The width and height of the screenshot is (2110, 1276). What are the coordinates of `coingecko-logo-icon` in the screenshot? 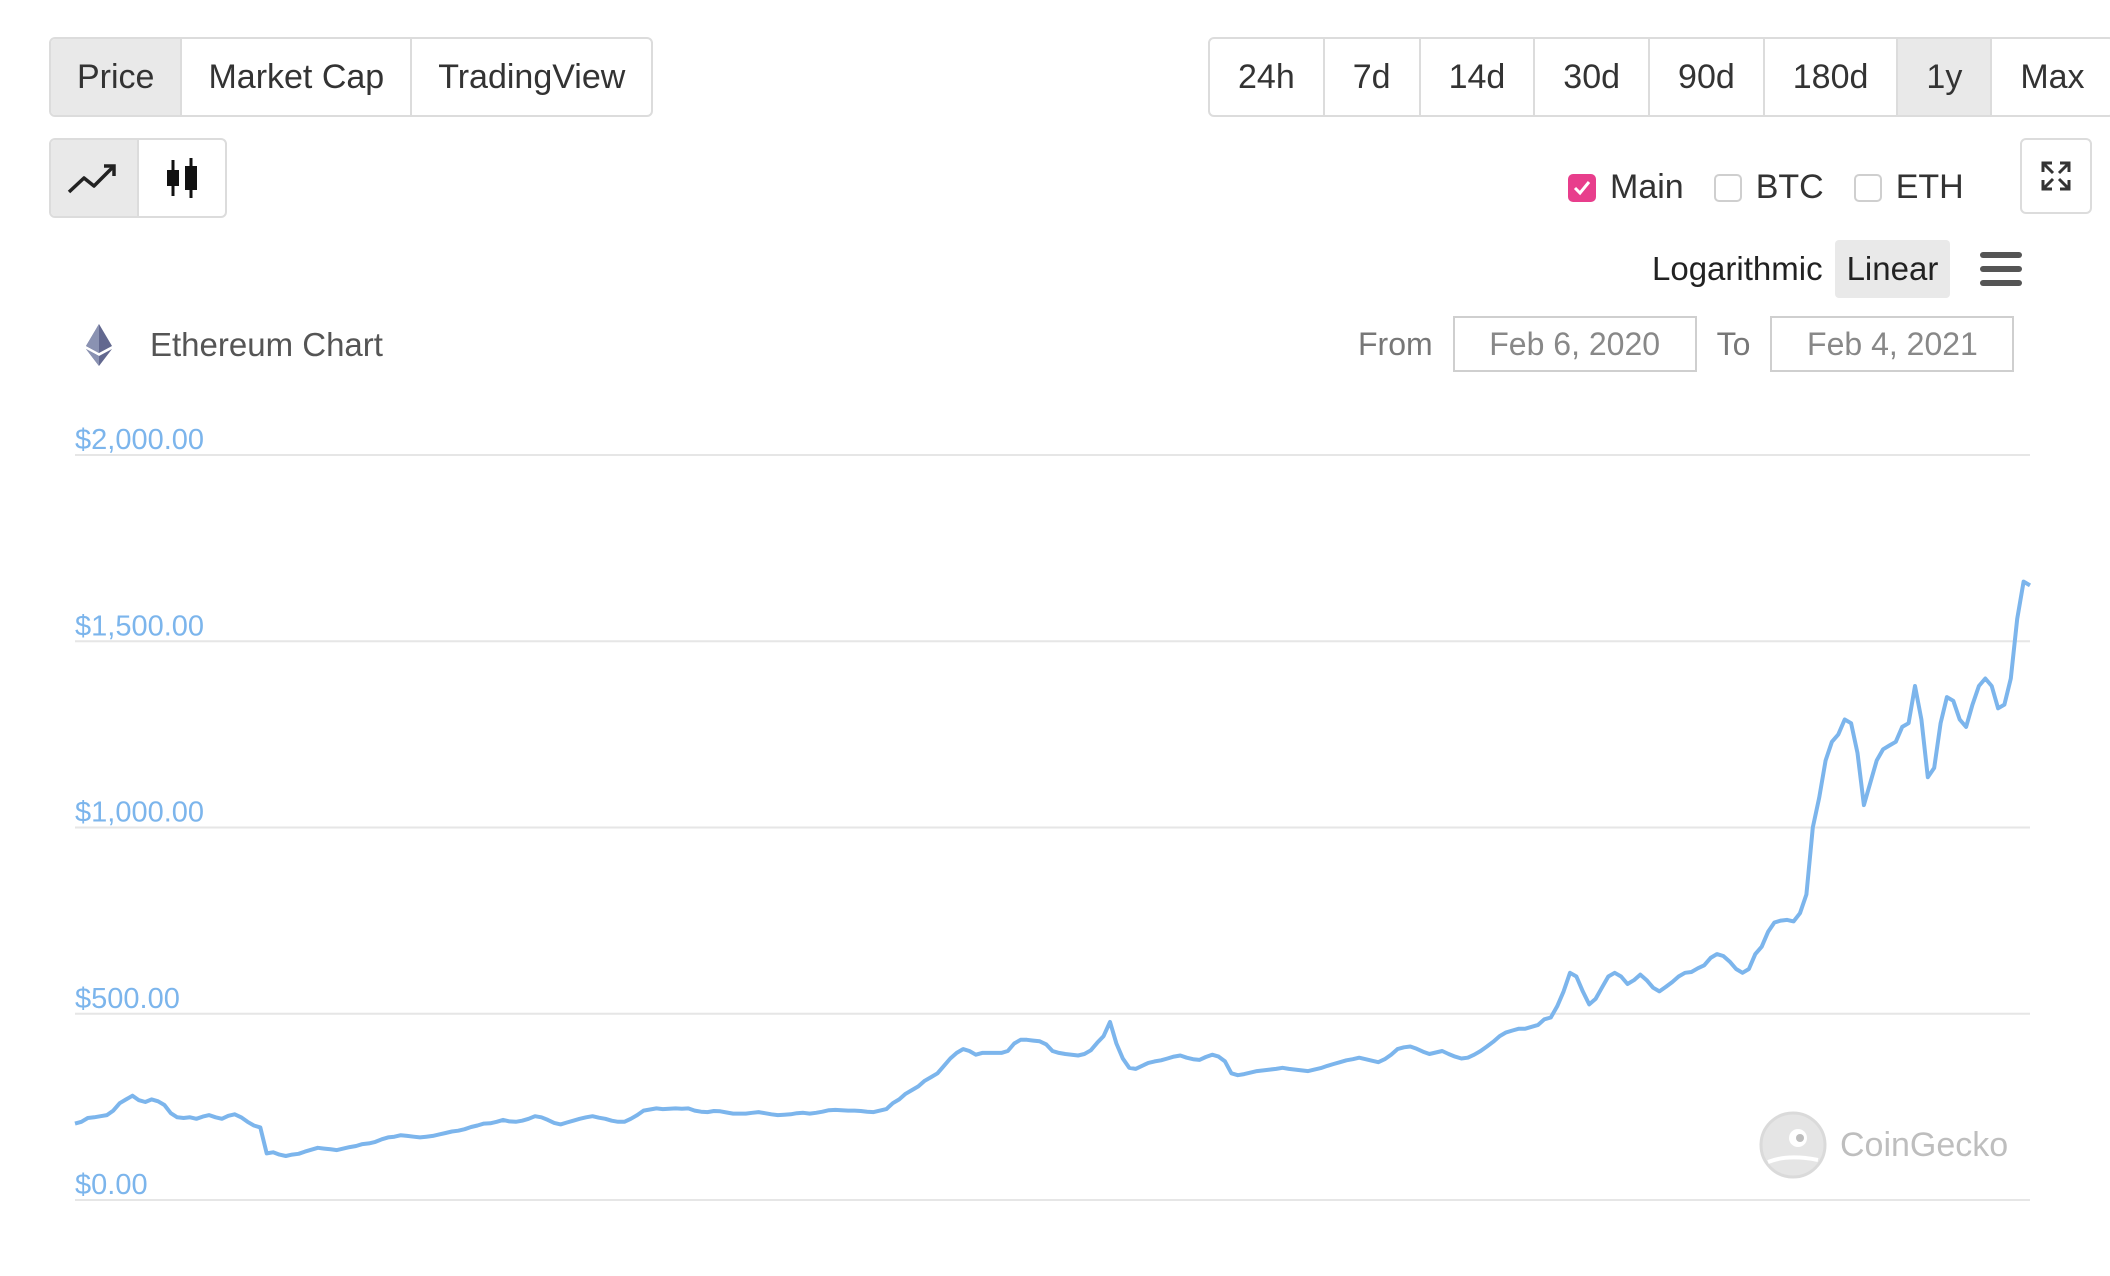 It's located at (1793, 1145).